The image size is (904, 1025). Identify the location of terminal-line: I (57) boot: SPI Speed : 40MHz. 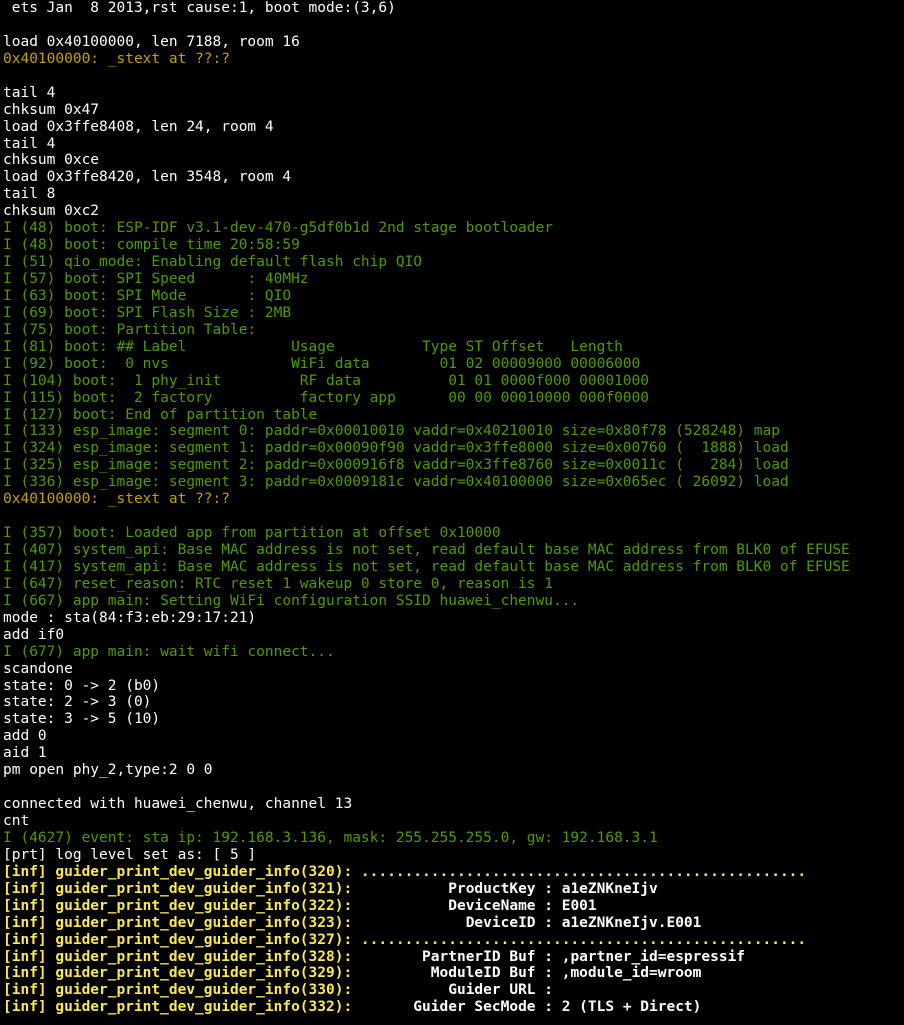
(453, 279).